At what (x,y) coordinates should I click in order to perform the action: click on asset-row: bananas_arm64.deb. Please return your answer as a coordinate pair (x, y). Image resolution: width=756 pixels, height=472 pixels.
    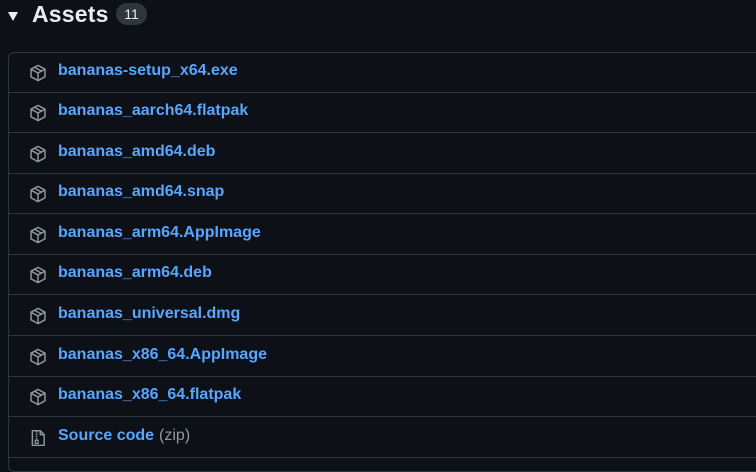
    Looking at the image, I should click on (382, 275).